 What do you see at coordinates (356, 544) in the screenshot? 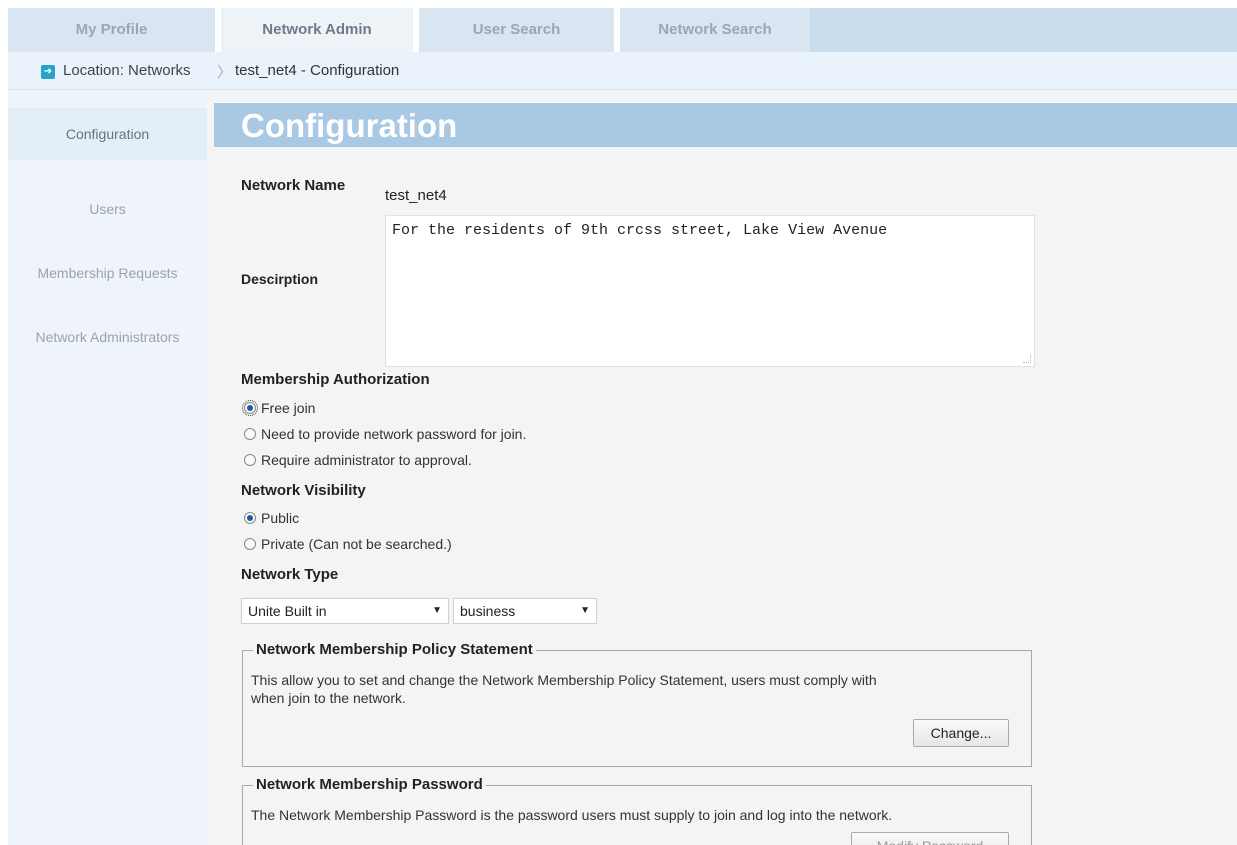
I see `radio-label: Private (Can not be searched.)` at bounding box center [356, 544].